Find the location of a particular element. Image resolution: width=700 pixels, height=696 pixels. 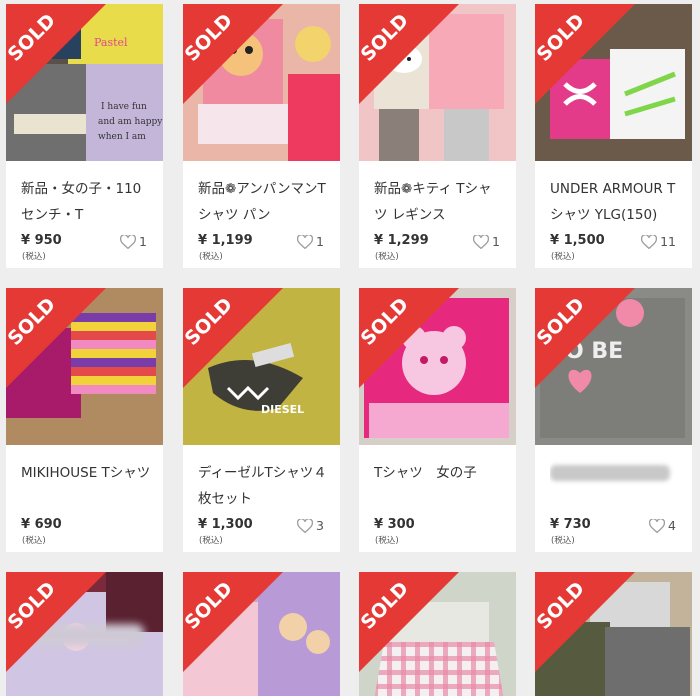

item-price: ¥ 1,500 is located at coordinates (577, 240).